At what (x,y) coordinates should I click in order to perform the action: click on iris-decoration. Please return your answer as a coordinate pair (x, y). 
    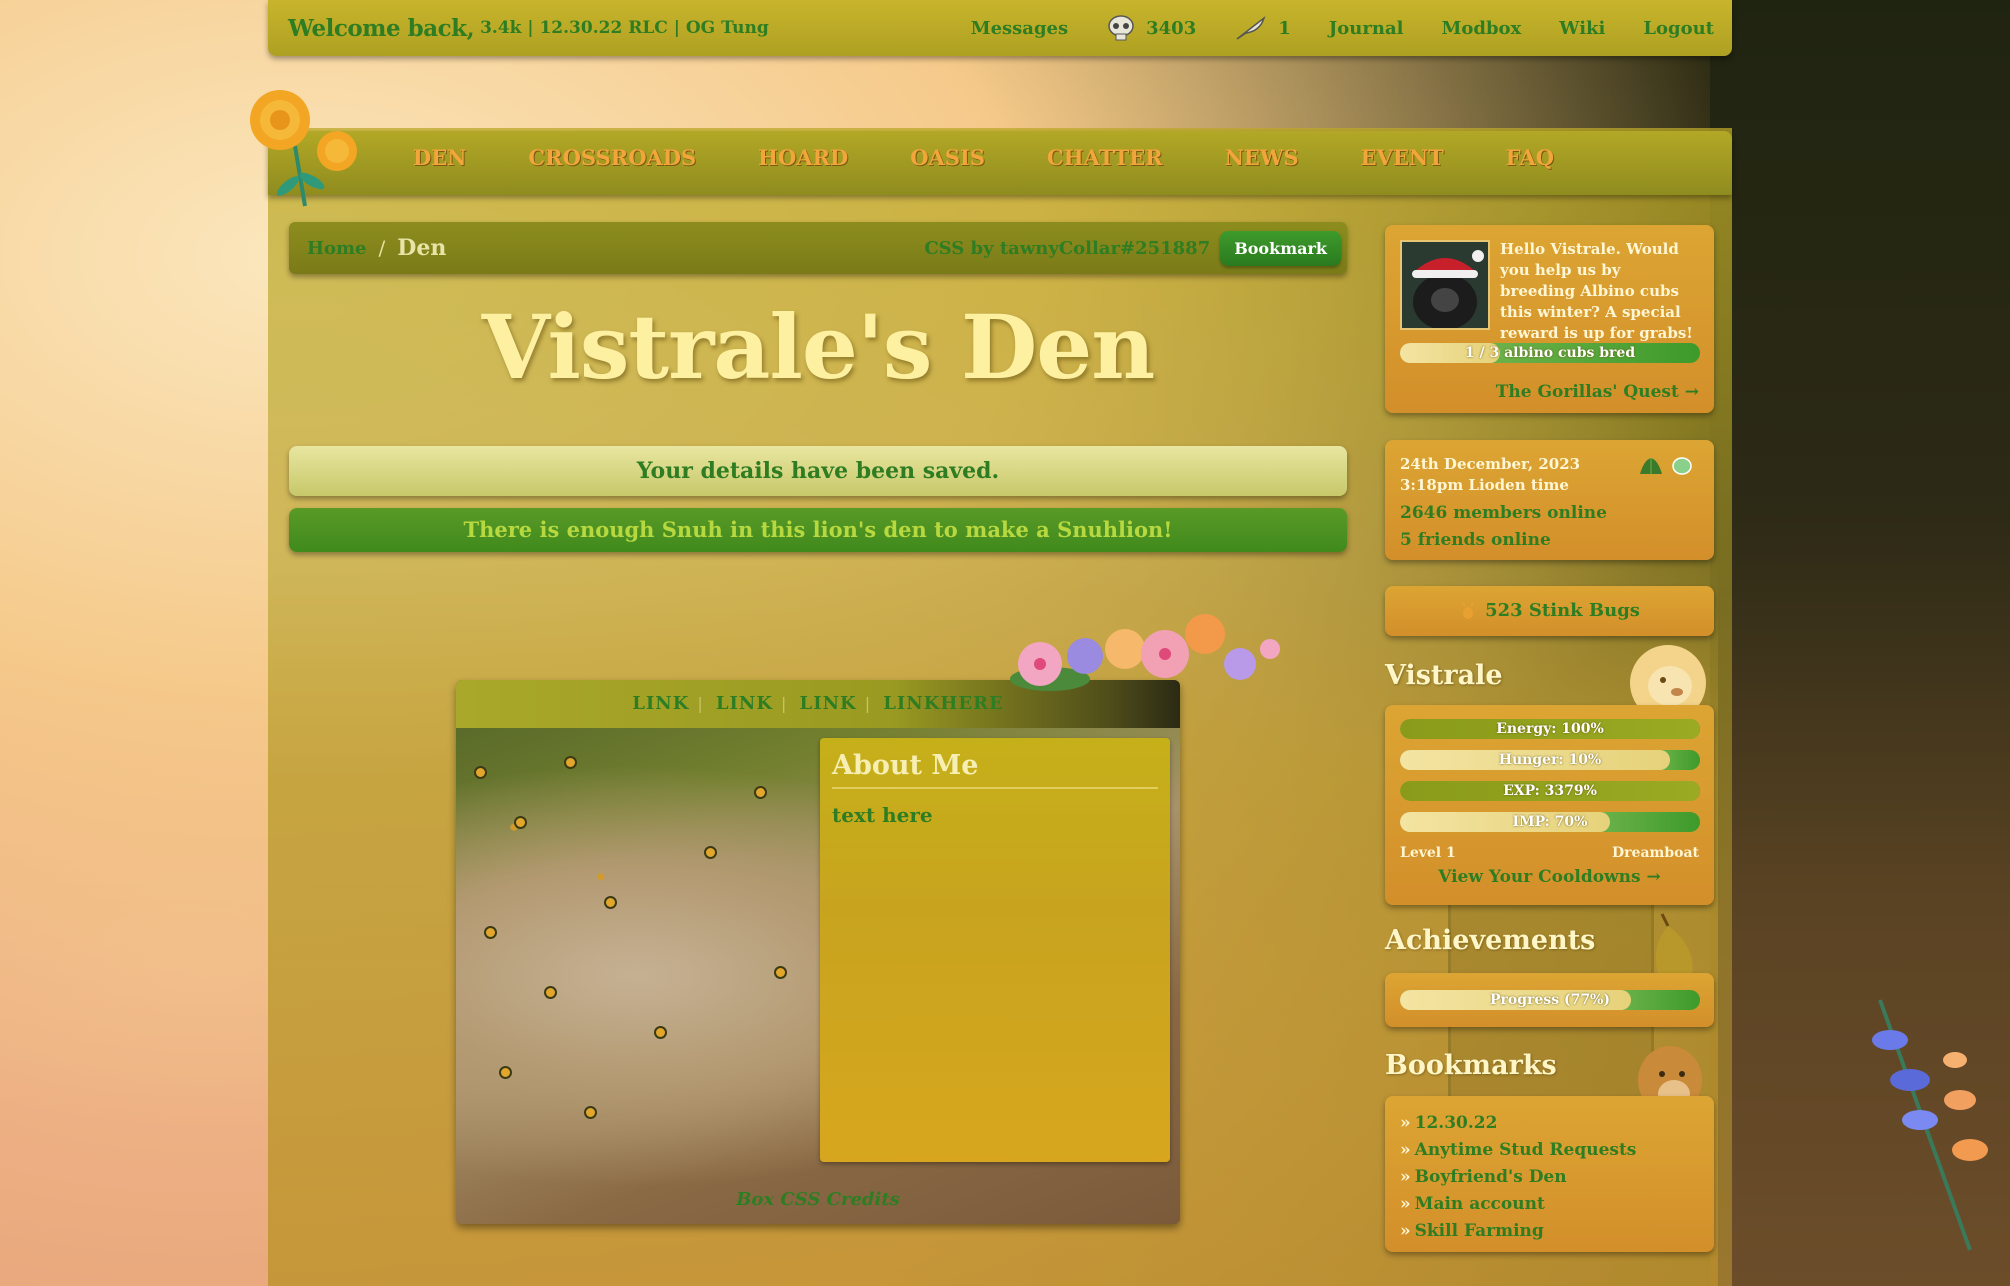
    Looking at the image, I should click on (1930, 1125).